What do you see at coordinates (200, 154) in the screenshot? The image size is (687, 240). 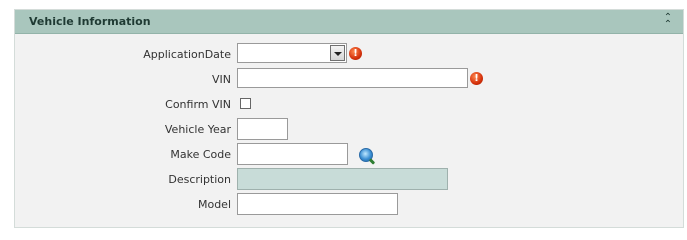 I see `make-code-label: Make Code` at bounding box center [200, 154].